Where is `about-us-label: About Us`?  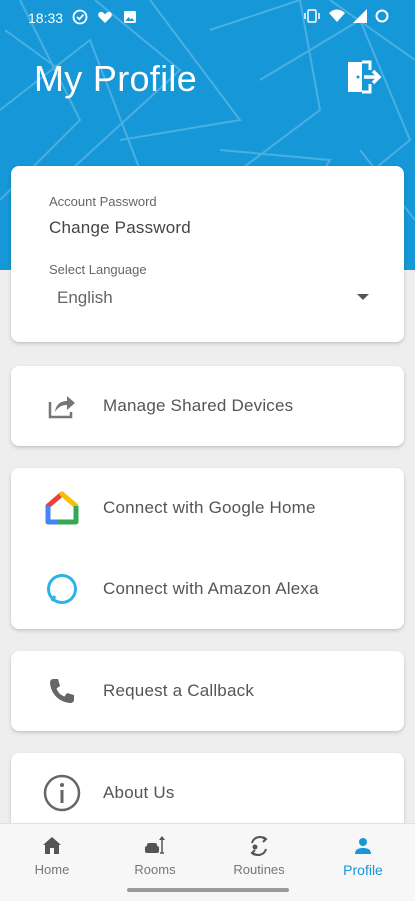 about-us-label: About Us is located at coordinates (139, 792).